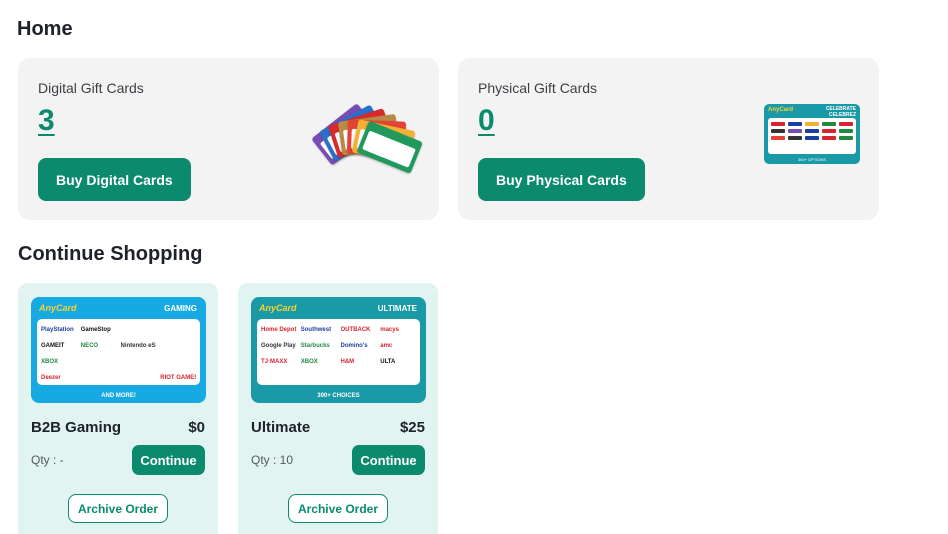  I want to click on brand-logo: Domino's, so click(354, 346).